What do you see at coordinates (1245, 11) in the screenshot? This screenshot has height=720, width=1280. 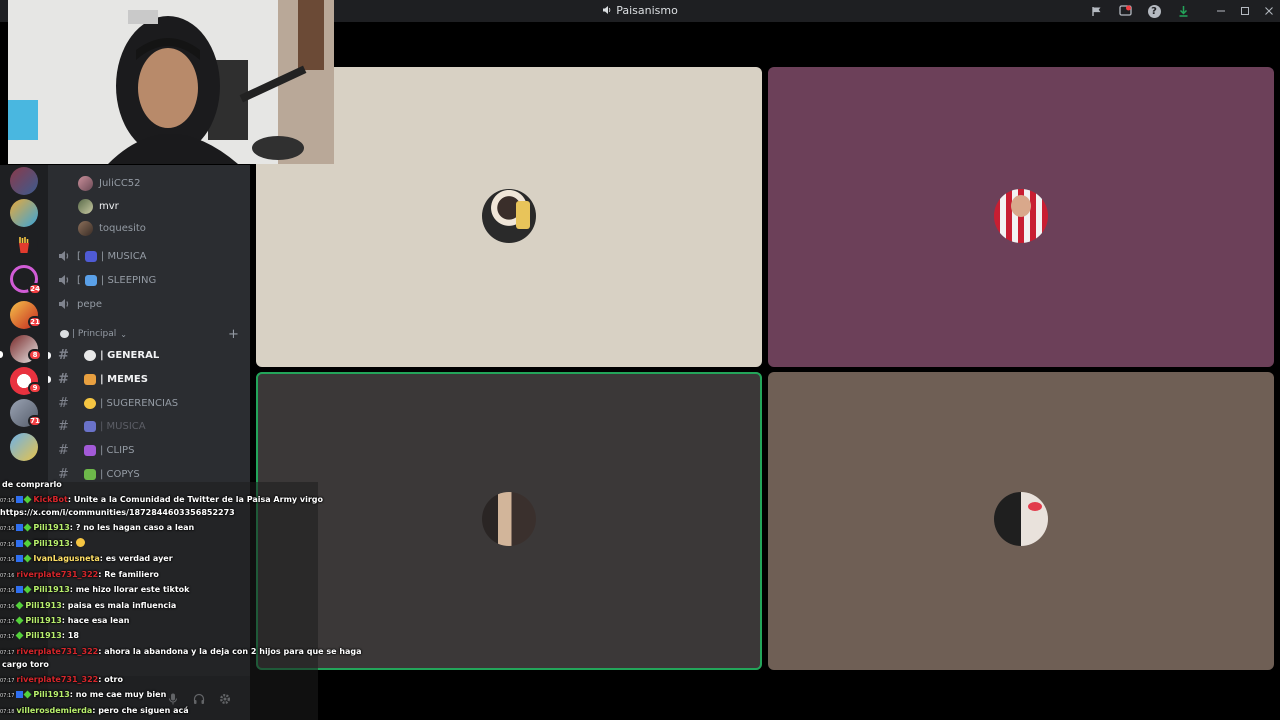 I see `maximize-icon` at bounding box center [1245, 11].